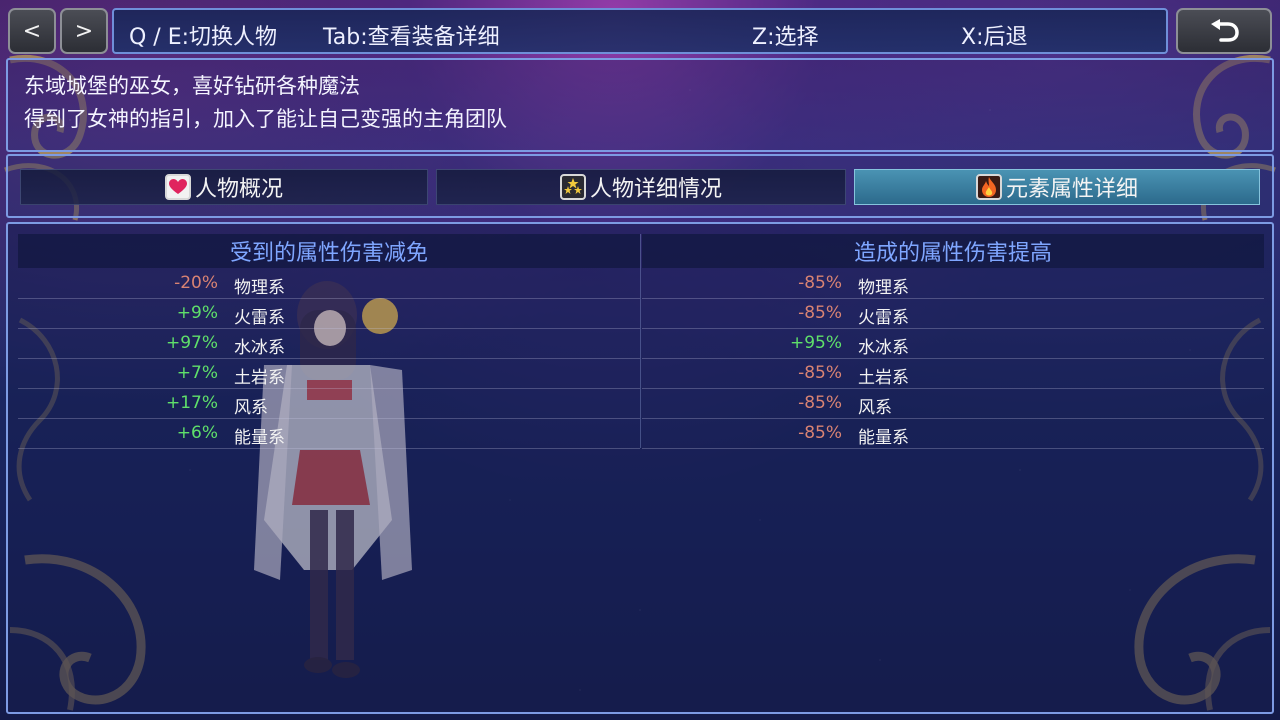  What do you see at coordinates (329, 403) in the screenshot?
I see `resistance-row: +17% 风系` at bounding box center [329, 403].